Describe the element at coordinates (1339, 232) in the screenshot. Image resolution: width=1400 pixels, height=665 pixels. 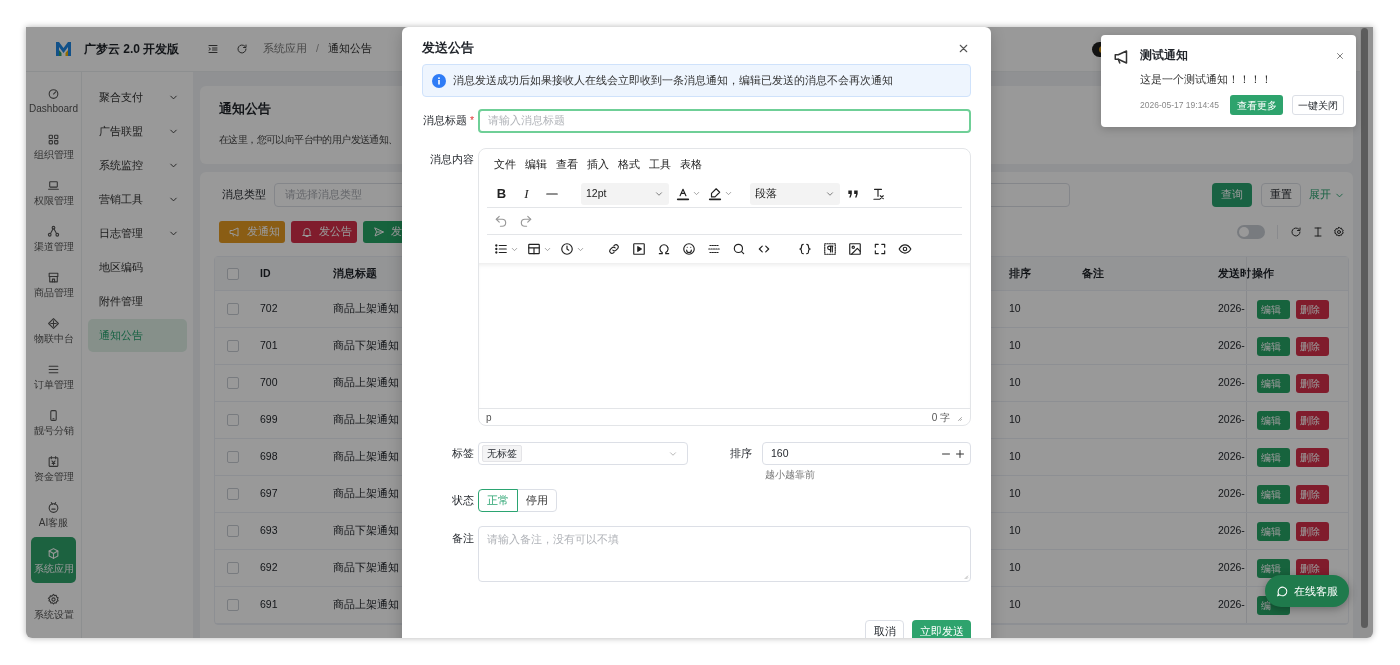
I see `settings-icon` at that location.